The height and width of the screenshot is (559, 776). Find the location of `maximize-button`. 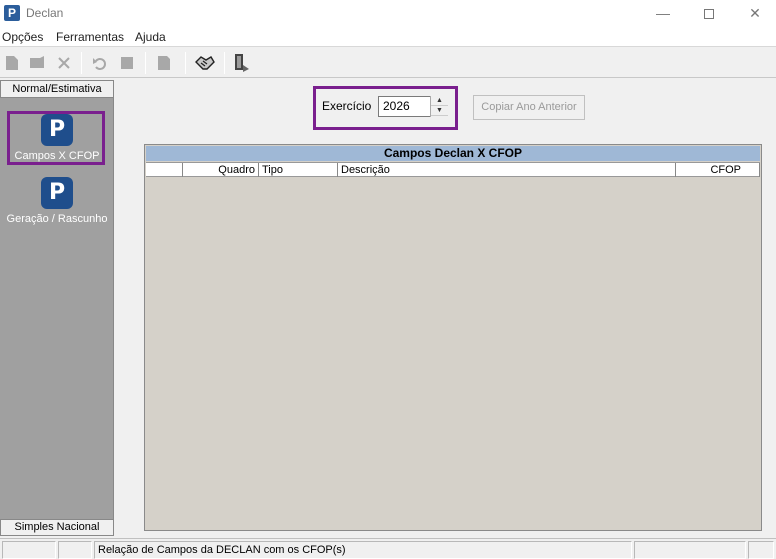

maximize-button is located at coordinates (709, 13).